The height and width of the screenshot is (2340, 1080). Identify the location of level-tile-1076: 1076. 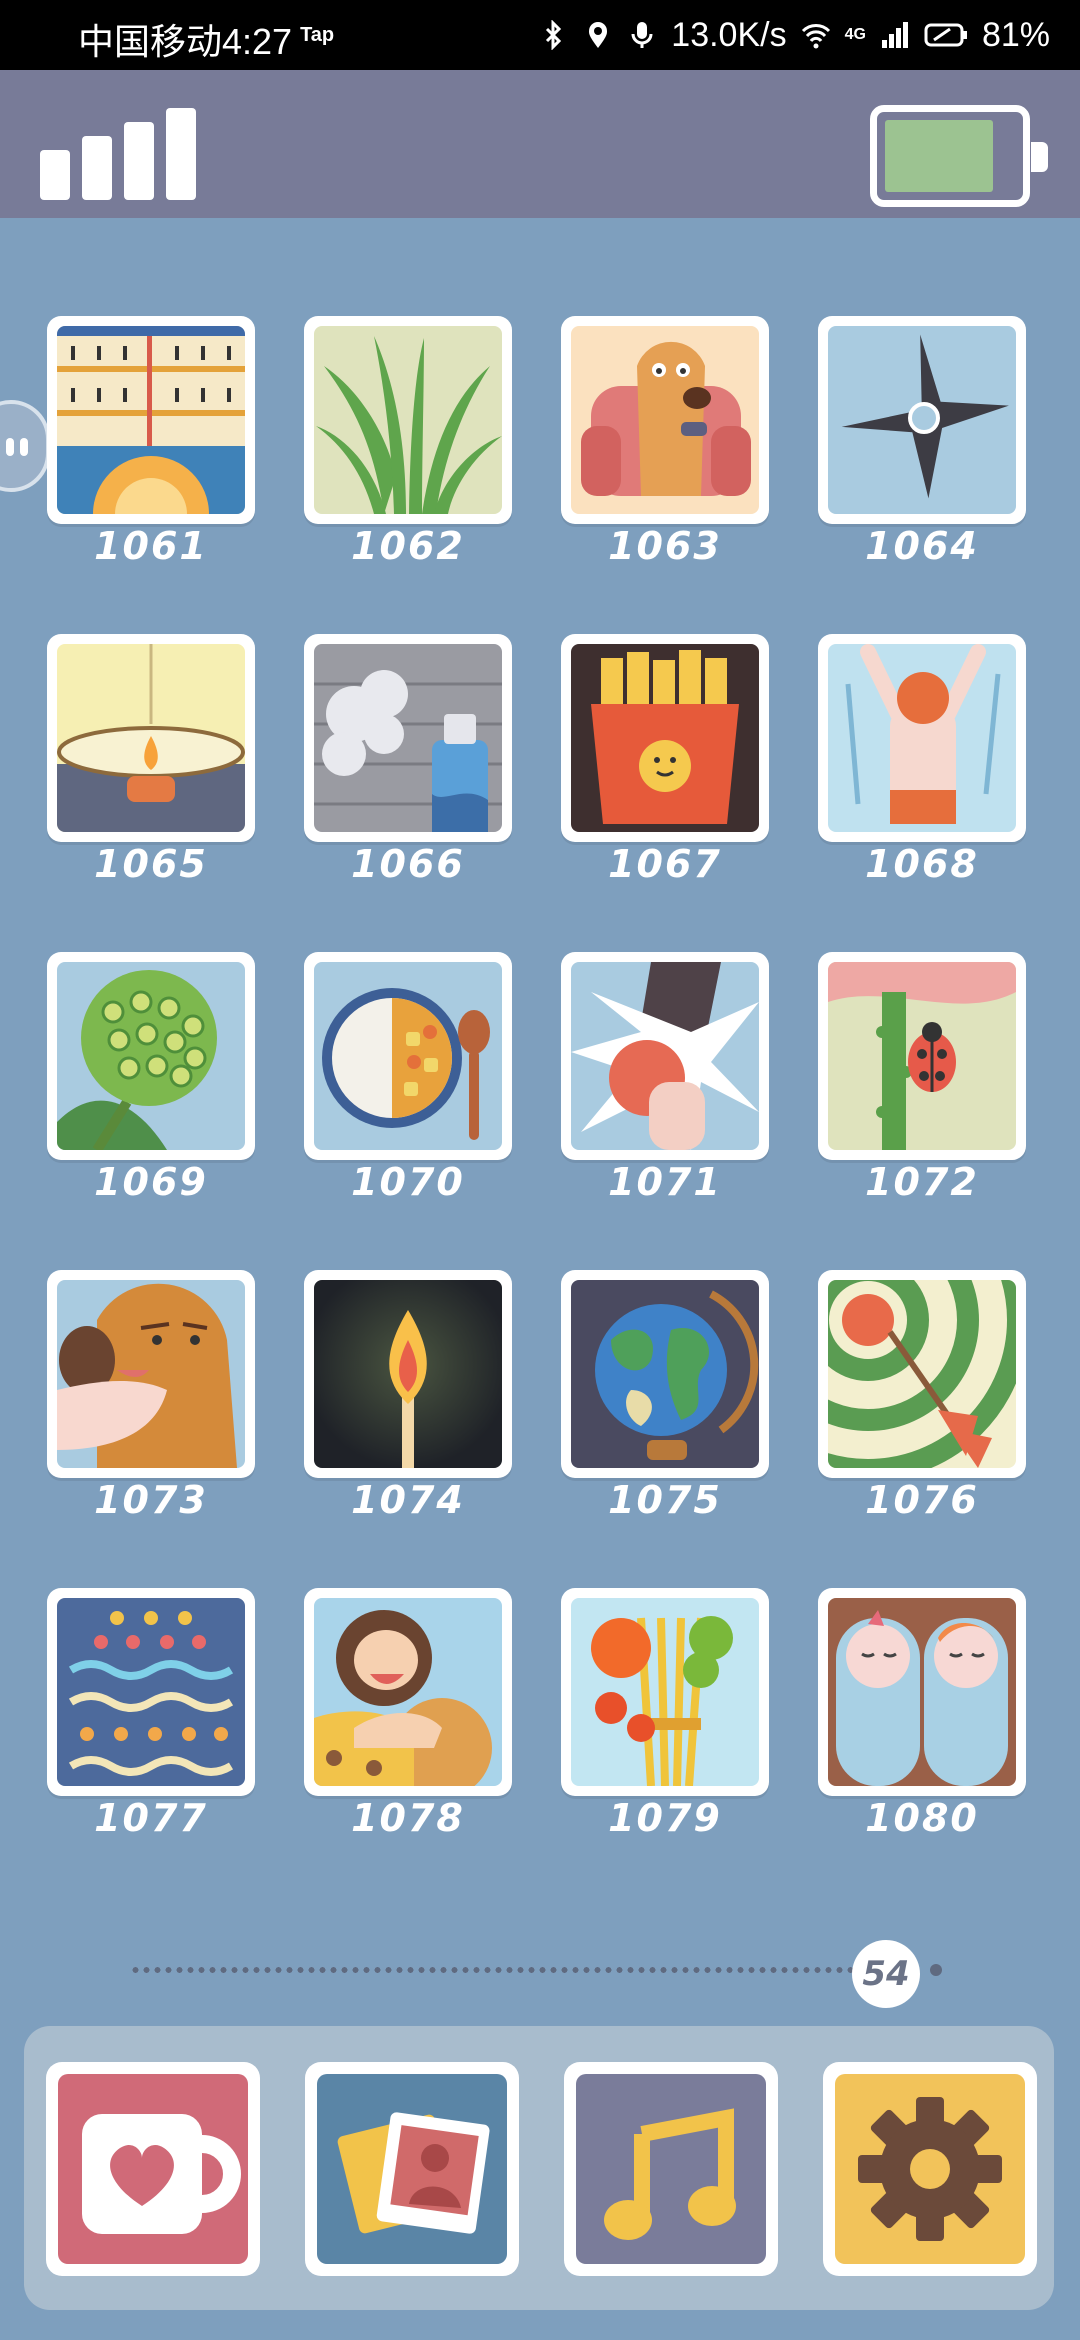
(925, 1396).